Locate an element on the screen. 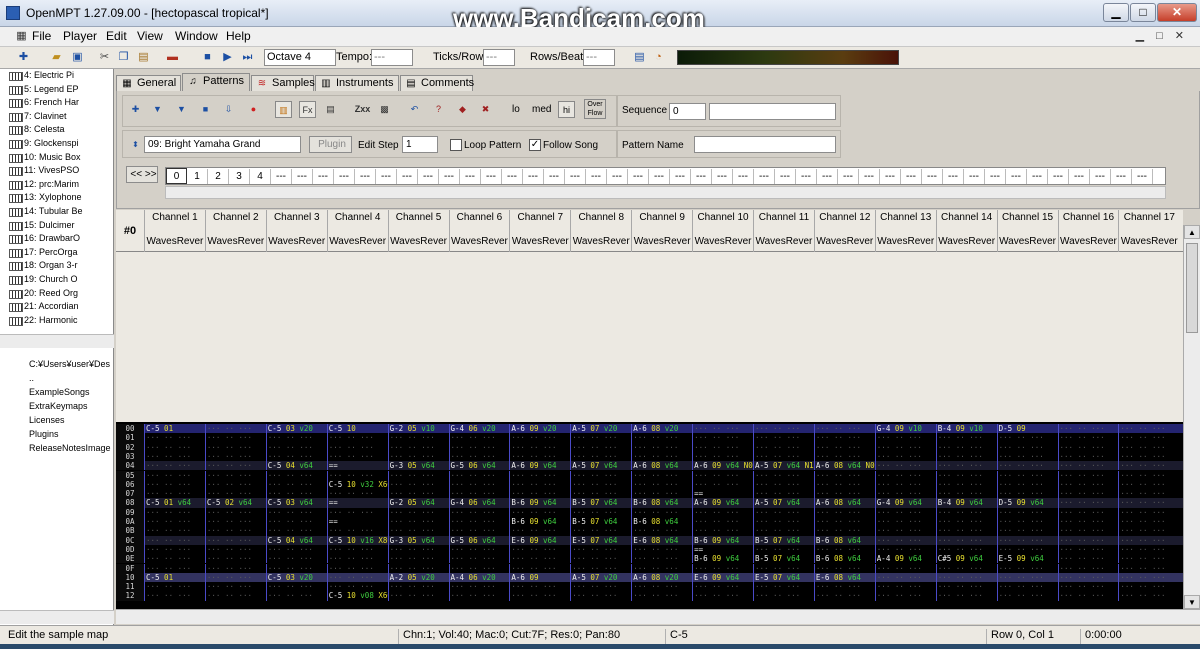  cut-icon: ✂ is located at coordinates (104, 57).